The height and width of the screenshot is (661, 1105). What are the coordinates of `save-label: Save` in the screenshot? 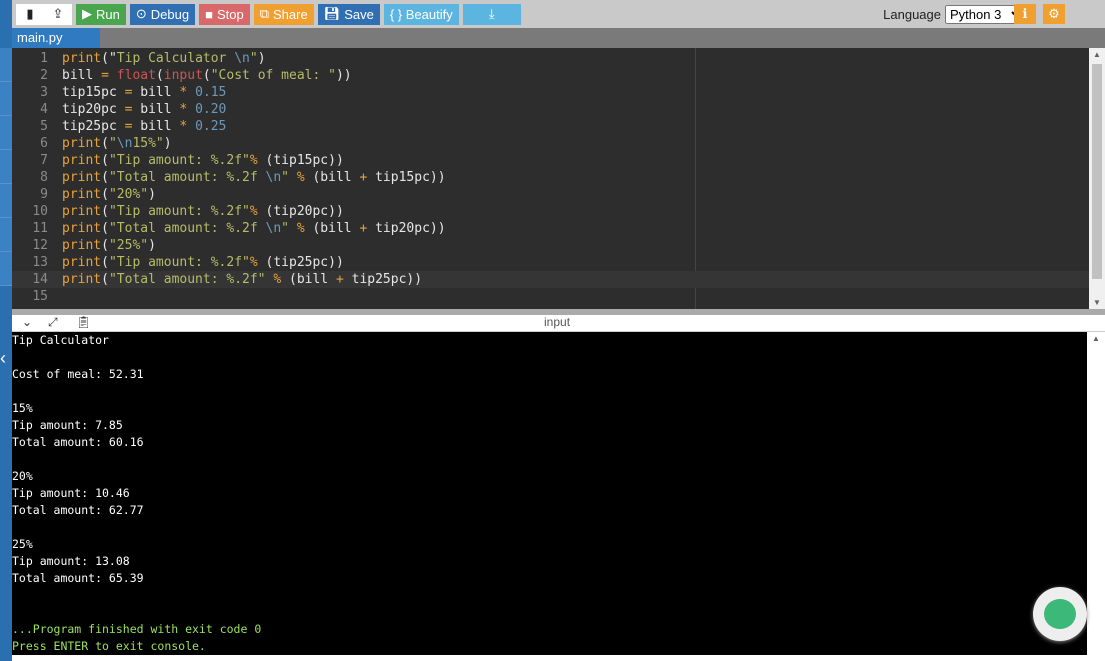 It's located at (359, 14).